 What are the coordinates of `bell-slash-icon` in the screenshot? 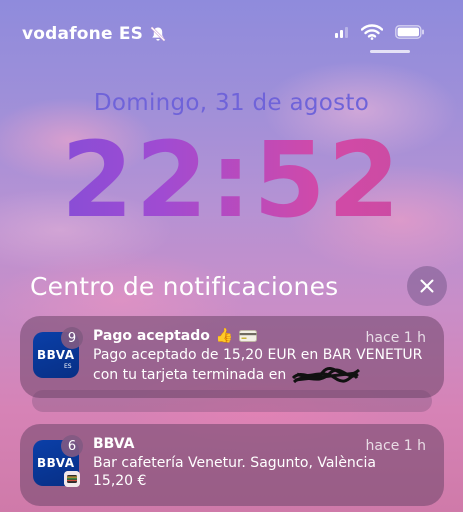 It's located at (158, 34).